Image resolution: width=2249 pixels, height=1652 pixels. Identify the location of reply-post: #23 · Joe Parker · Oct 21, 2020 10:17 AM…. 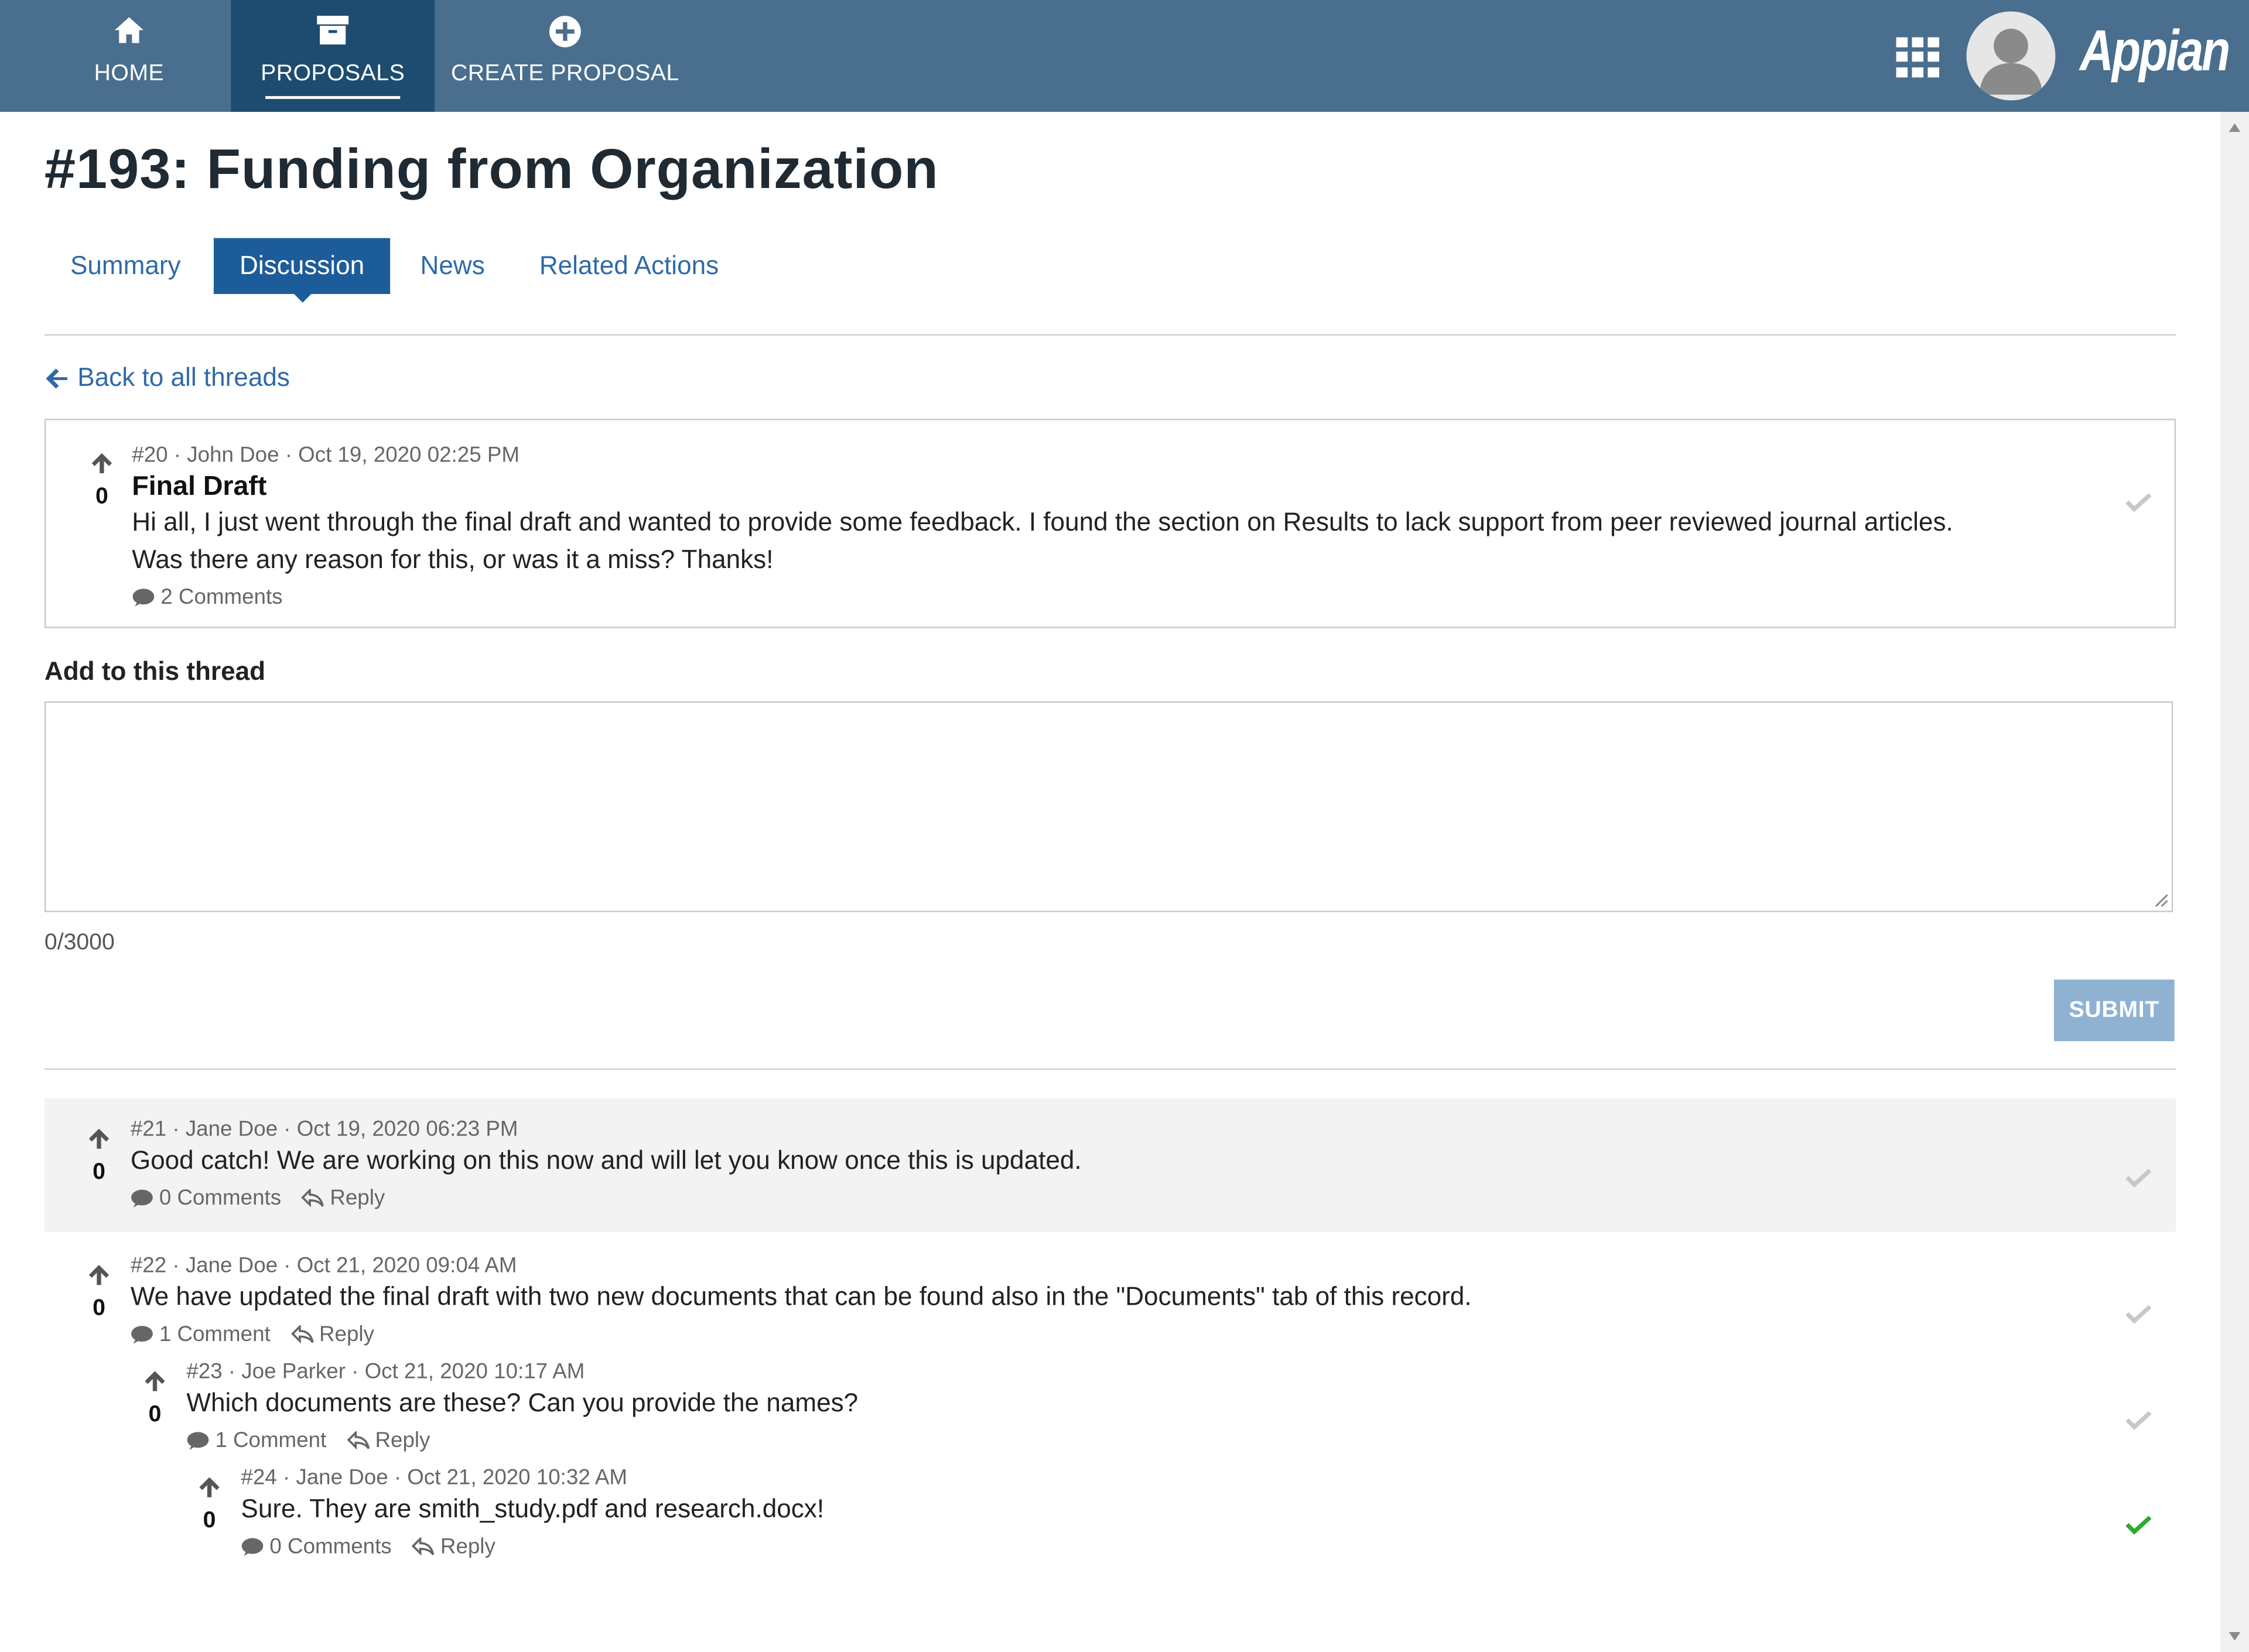
(522, 1406).